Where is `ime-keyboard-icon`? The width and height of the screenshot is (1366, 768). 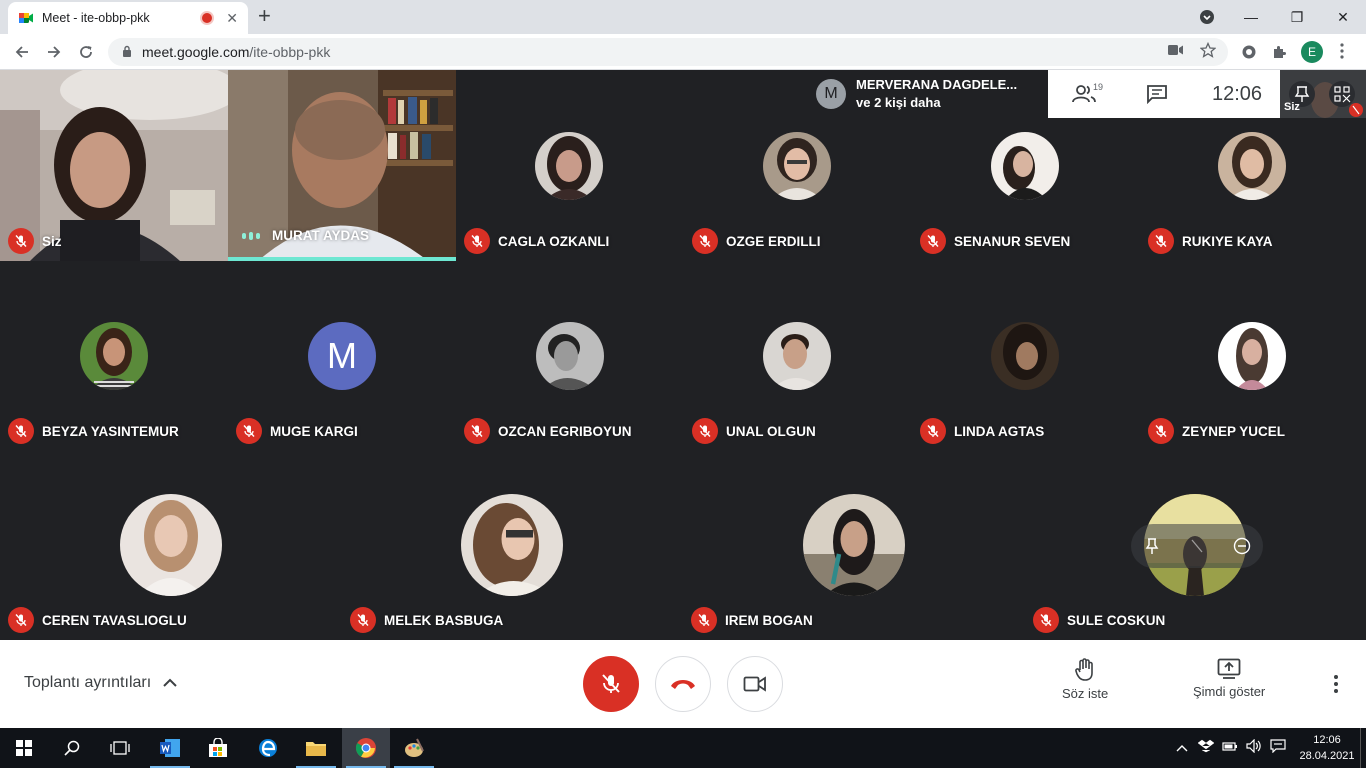 ime-keyboard-icon is located at coordinates (1278, 748).